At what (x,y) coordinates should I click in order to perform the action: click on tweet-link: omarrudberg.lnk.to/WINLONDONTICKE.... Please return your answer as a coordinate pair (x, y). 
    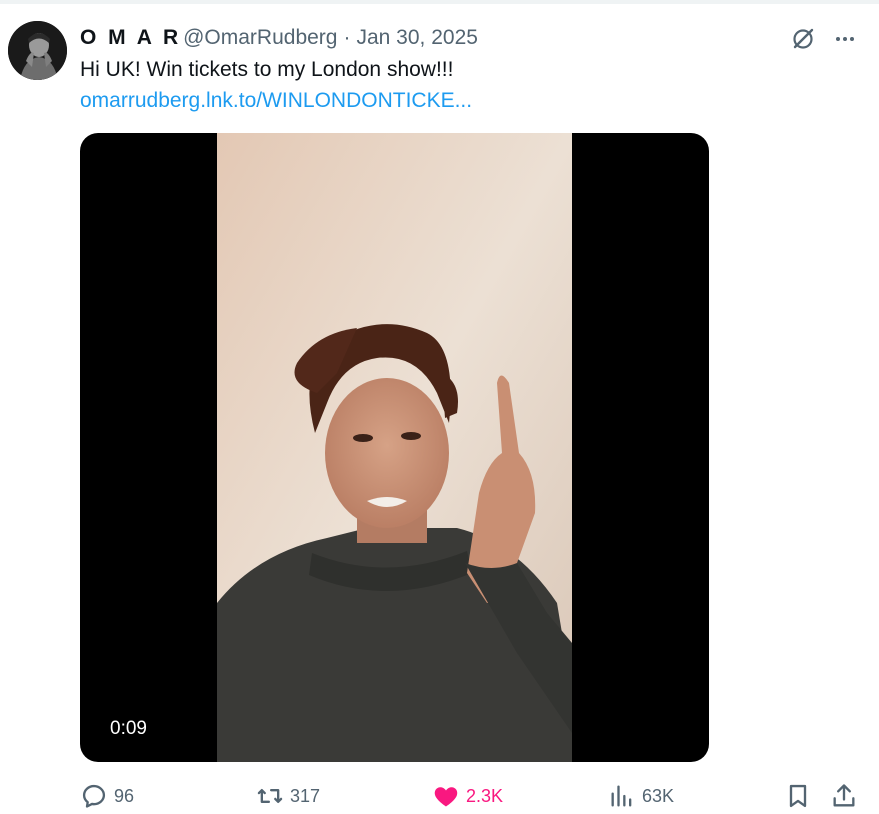
    Looking at the image, I should click on (276, 101).